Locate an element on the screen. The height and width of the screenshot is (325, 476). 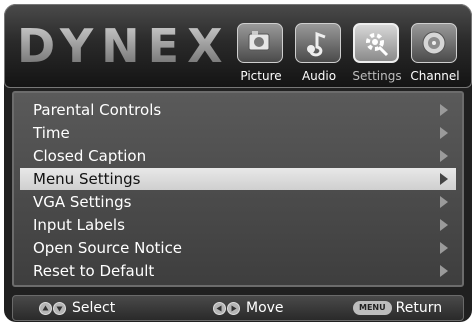
left-button-icon is located at coordinates (219, 308).